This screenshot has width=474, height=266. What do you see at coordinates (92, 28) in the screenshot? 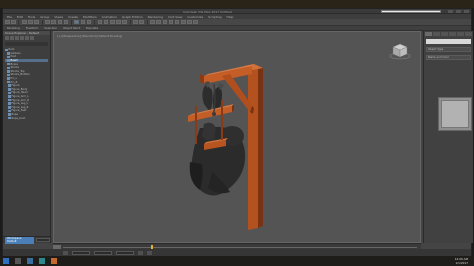
I see `ribbon-tab: Populate` at bounding box center [92, 28].